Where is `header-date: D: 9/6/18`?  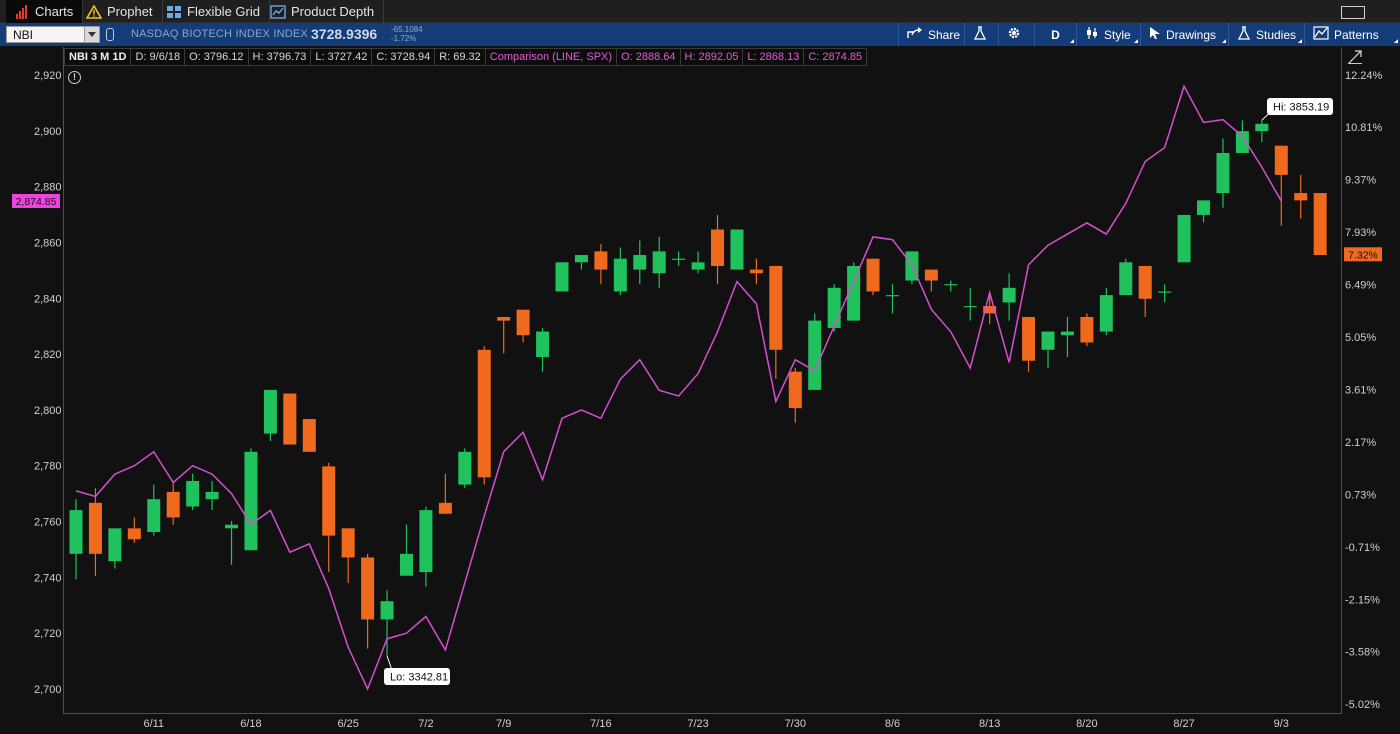
header-date: D: 9/6/18 is located at coordinates (158, 57).